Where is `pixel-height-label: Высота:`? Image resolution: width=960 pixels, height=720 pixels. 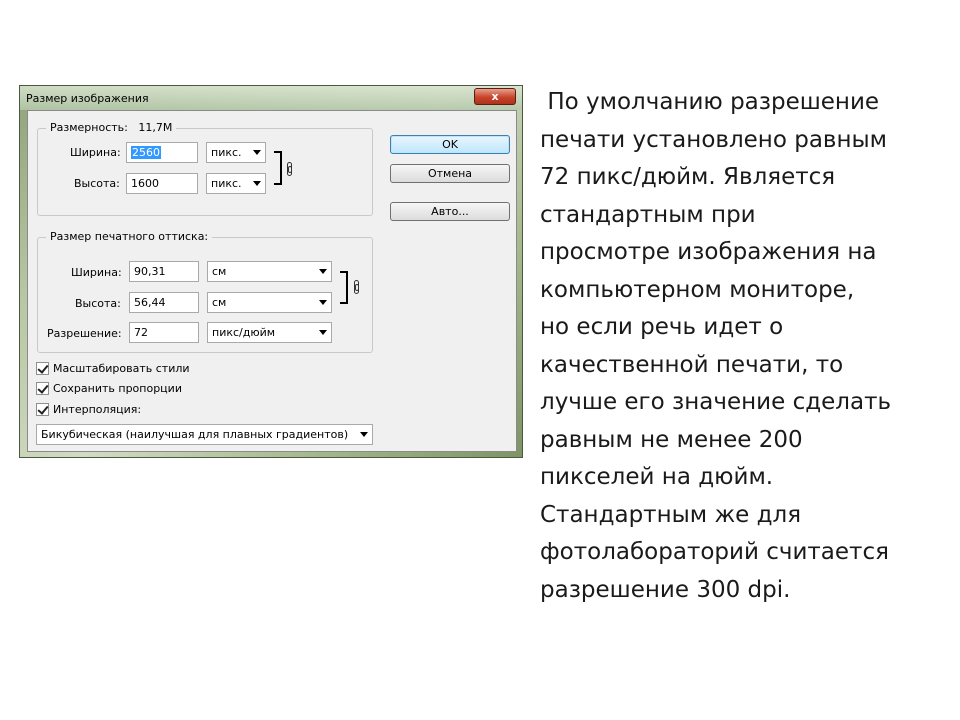
pixel-height-label: Высота: is located at coordinates (97, 183).